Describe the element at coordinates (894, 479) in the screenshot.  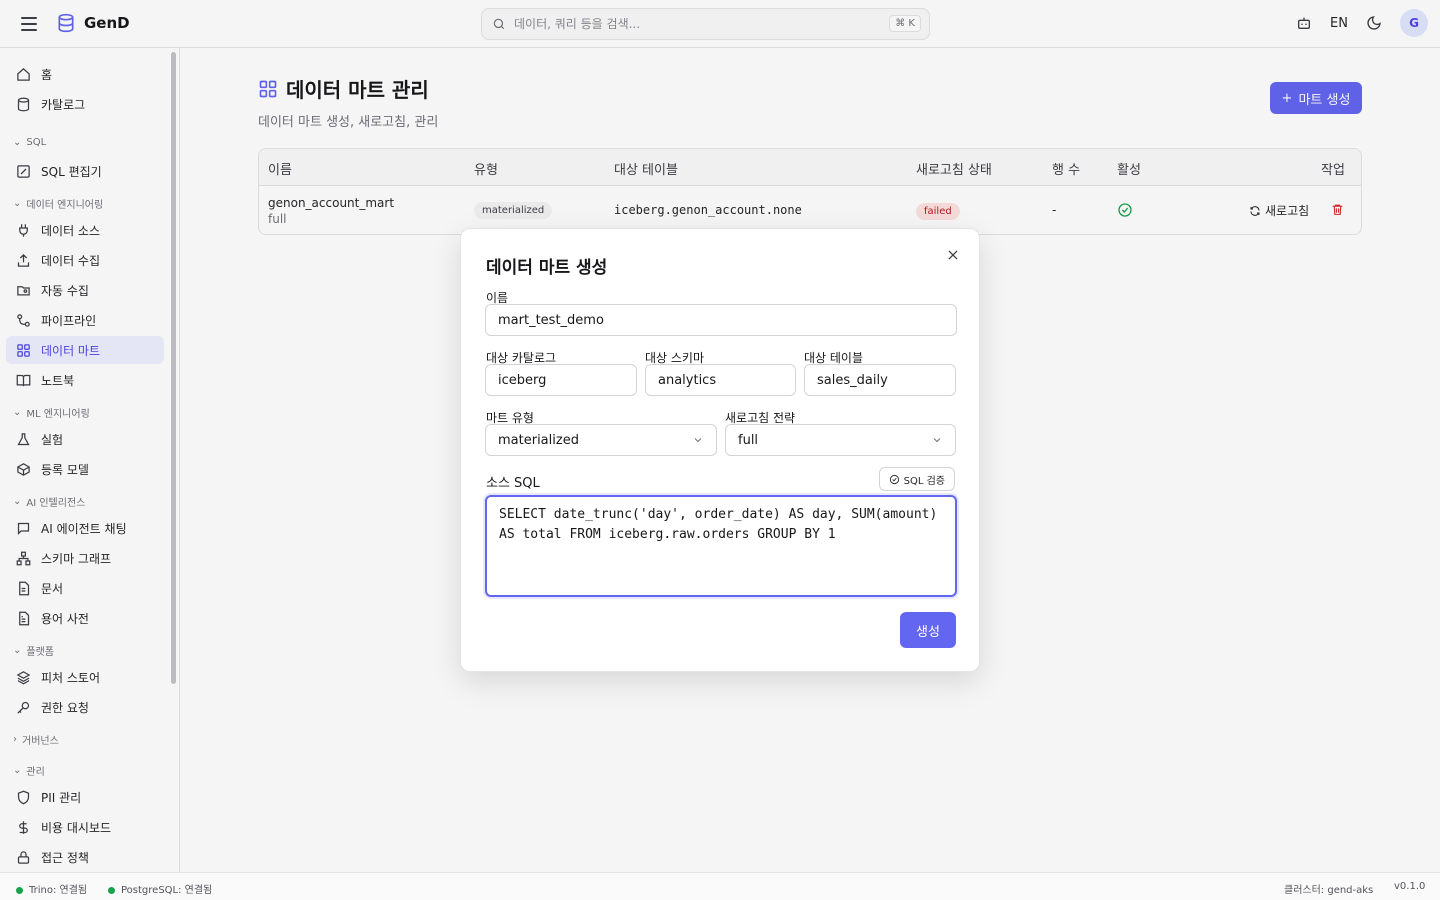
I see `check-circle-icon` at that location.